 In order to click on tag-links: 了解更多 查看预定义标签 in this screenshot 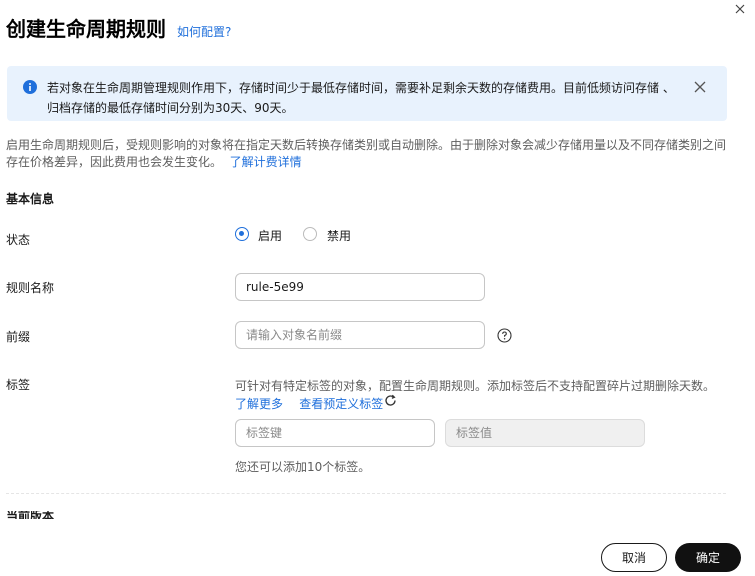, I will do `click(309, 402)`.